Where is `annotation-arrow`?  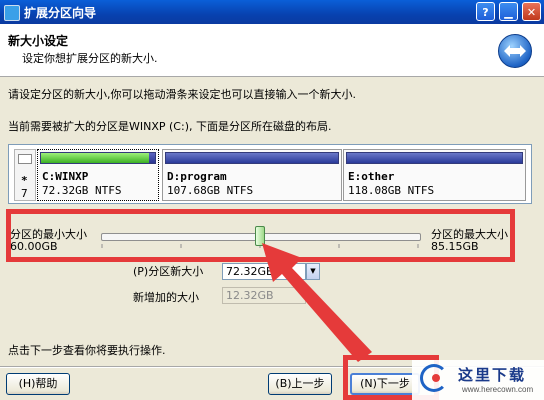
annotation-arrow is located at coordinates (317, 302).